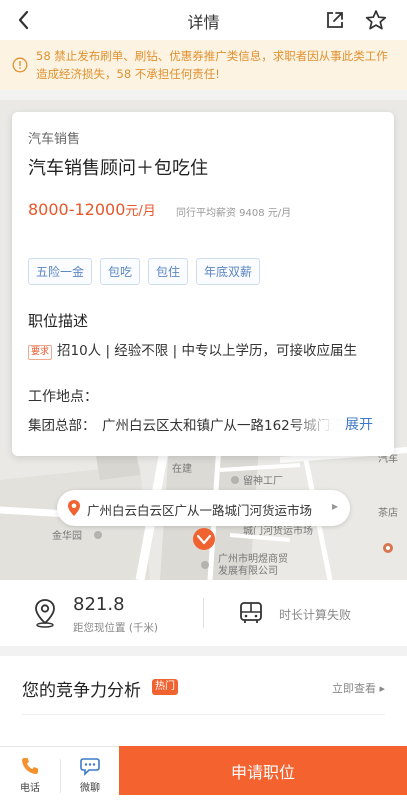 The width and height of the screenshot is (407, 810). Describe the element at coordinates (90, 778) in the screenshot. I see `chat-button: 微聊` at that location.